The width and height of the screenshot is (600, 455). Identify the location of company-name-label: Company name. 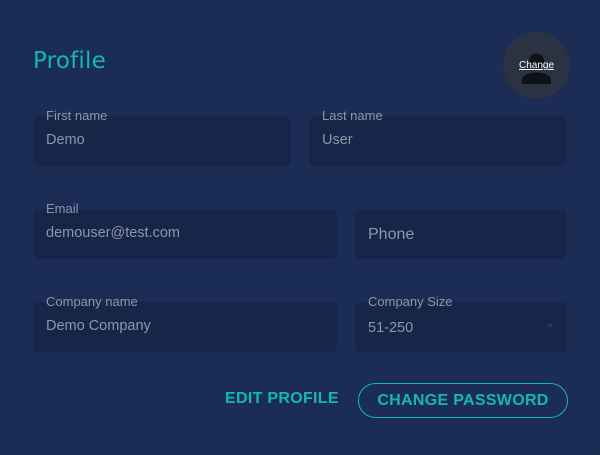
(92, 301).